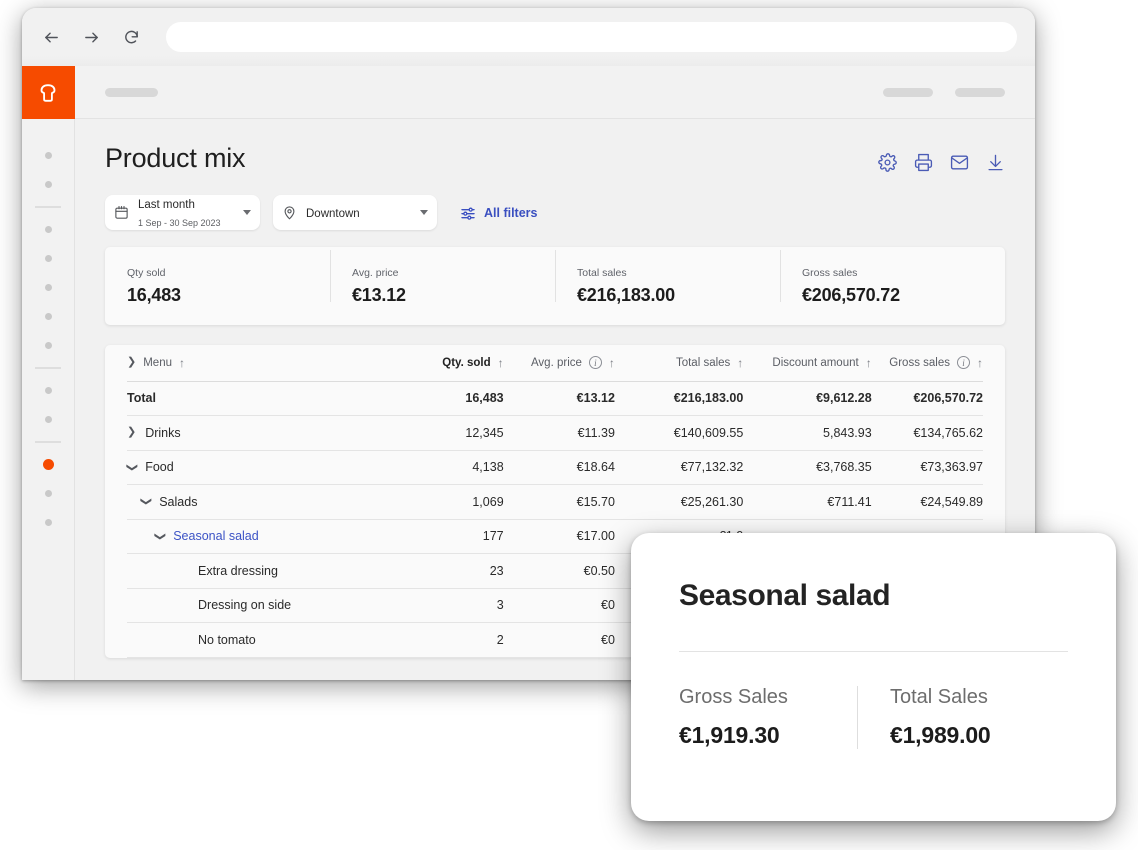  Describe the element at coordinates (807, 363) in the screenshot. I see `column-header-discount-amount: Discount amount ↑` at that location.